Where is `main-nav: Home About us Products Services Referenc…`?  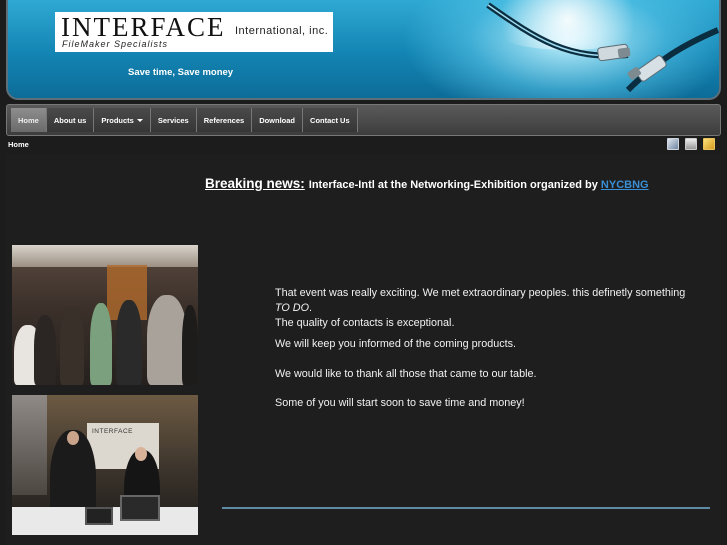 main-nav: Home About us Products Services Referenc… is located at coordinates (363, 120).